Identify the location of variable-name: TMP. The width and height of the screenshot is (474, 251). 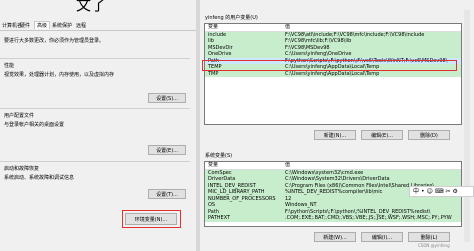
(213, 73).